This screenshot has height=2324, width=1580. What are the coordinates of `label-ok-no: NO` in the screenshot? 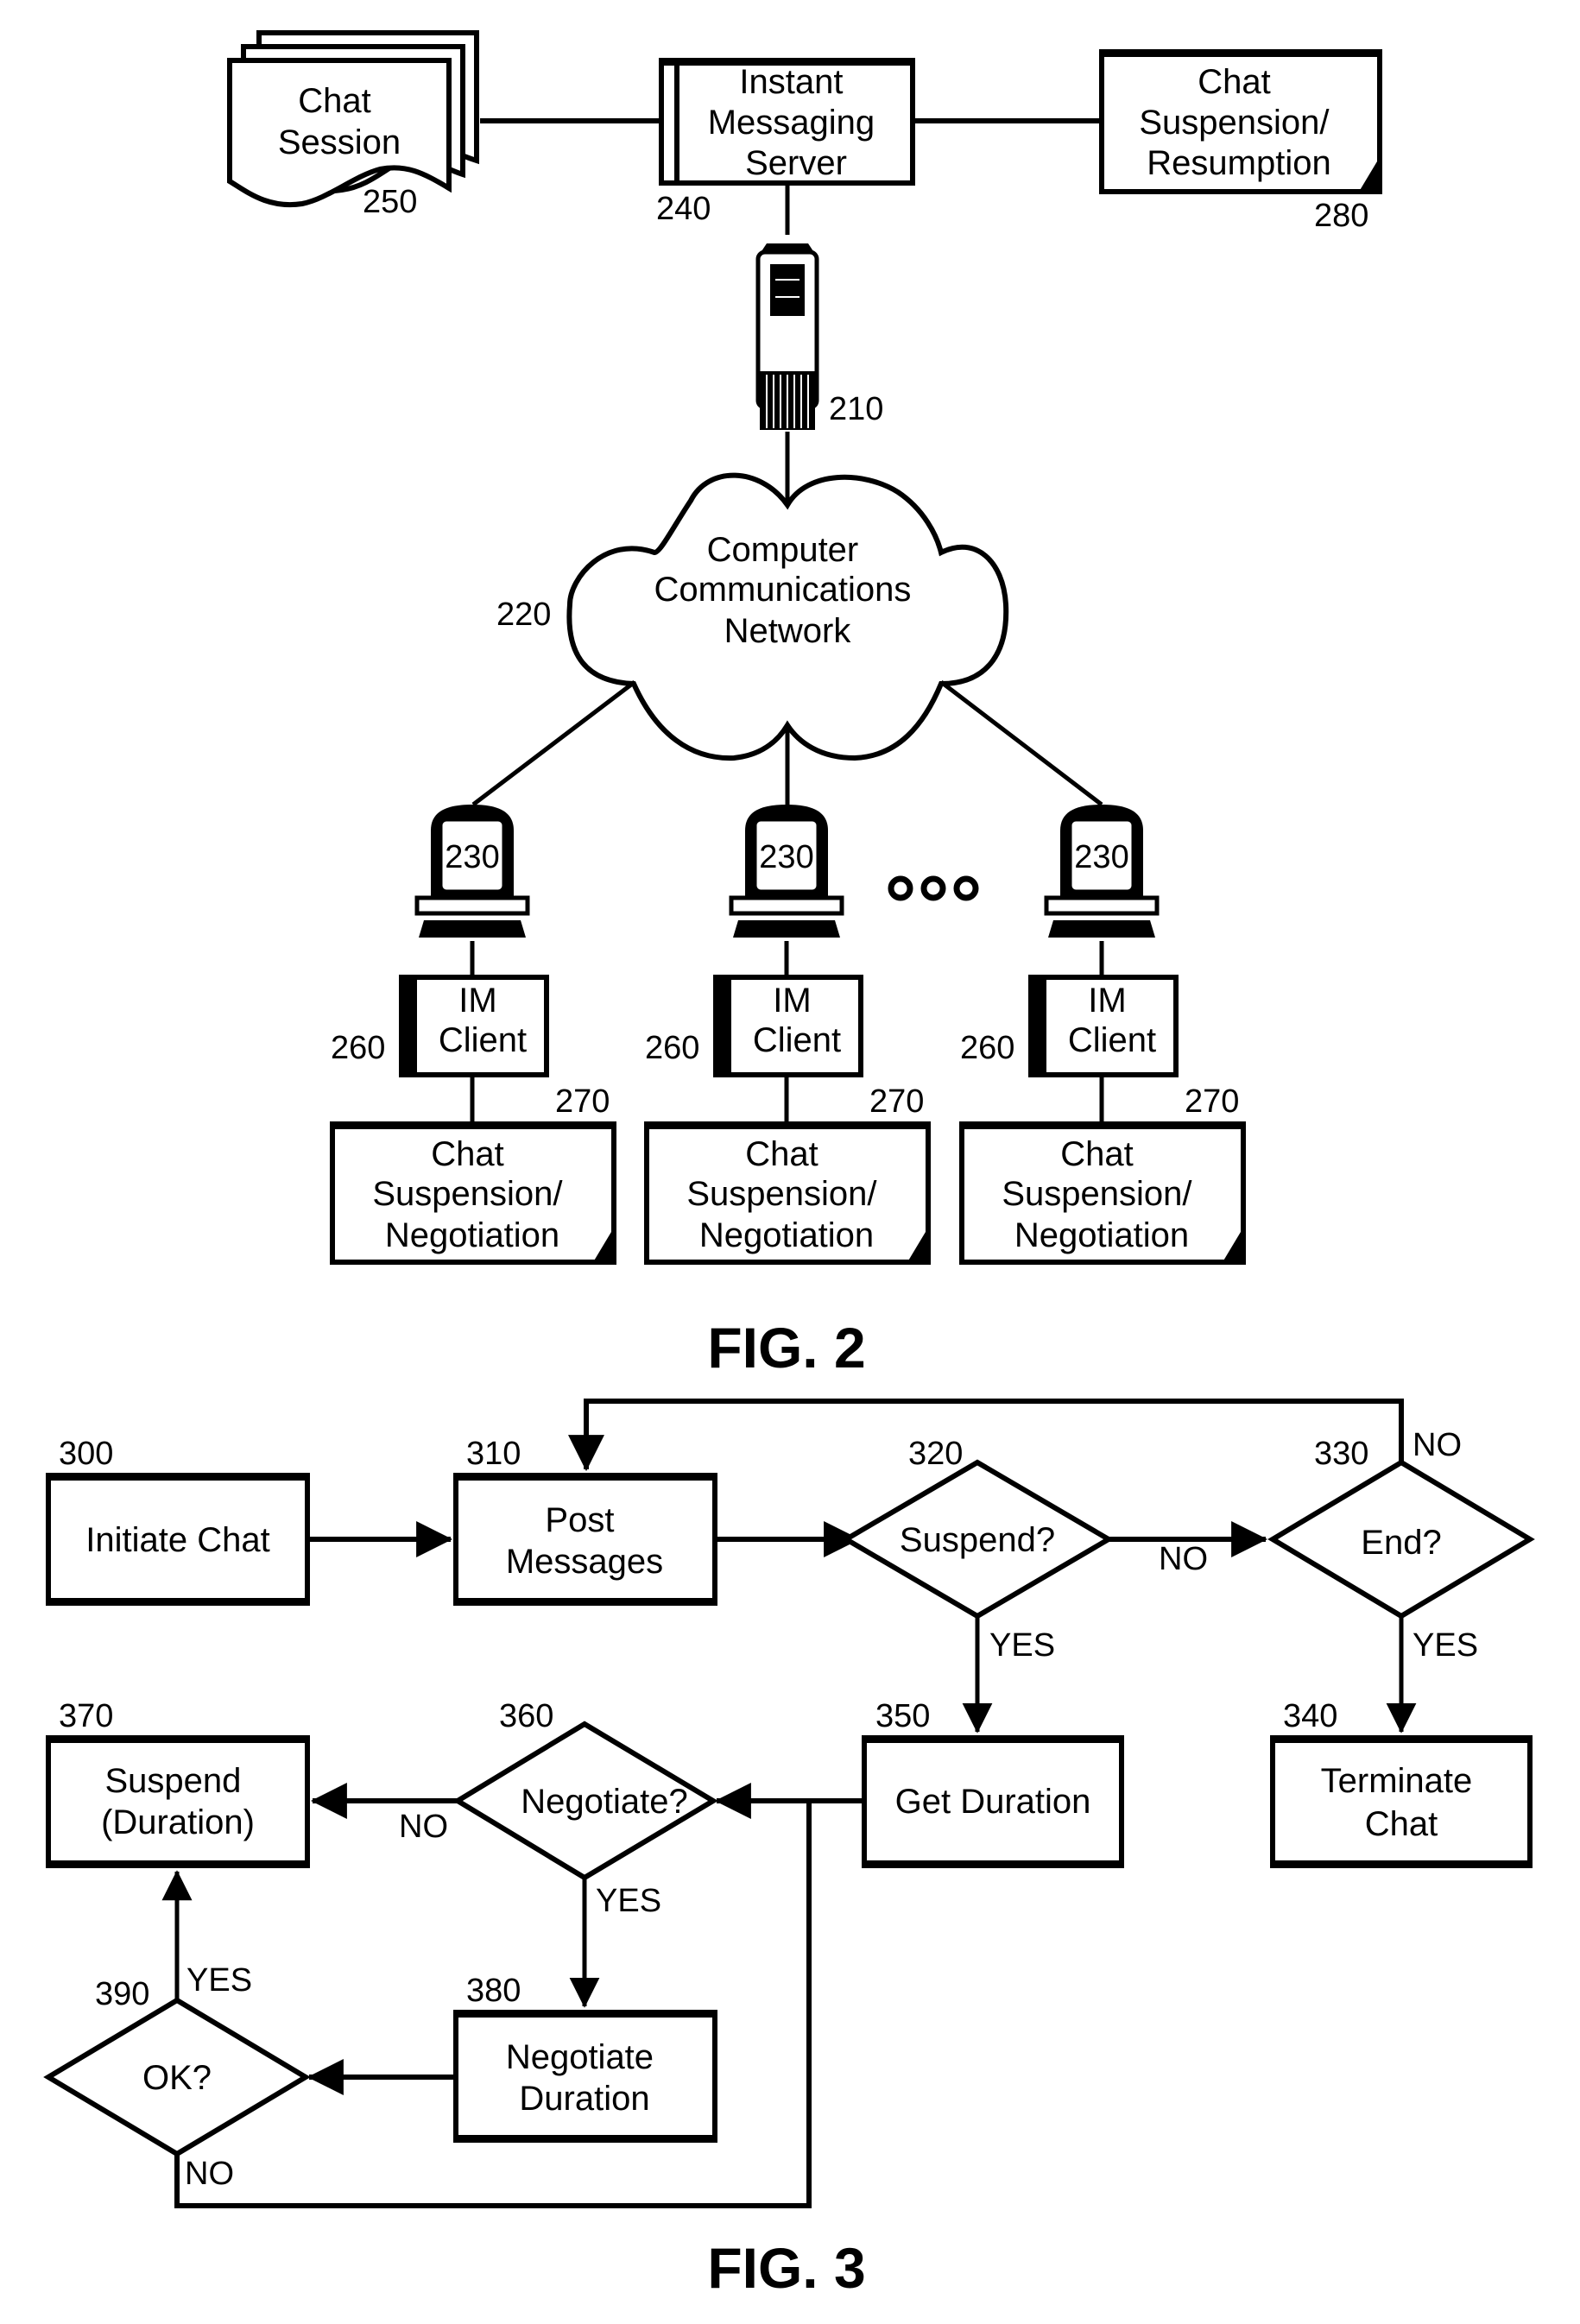 It's located at (209, 2174).